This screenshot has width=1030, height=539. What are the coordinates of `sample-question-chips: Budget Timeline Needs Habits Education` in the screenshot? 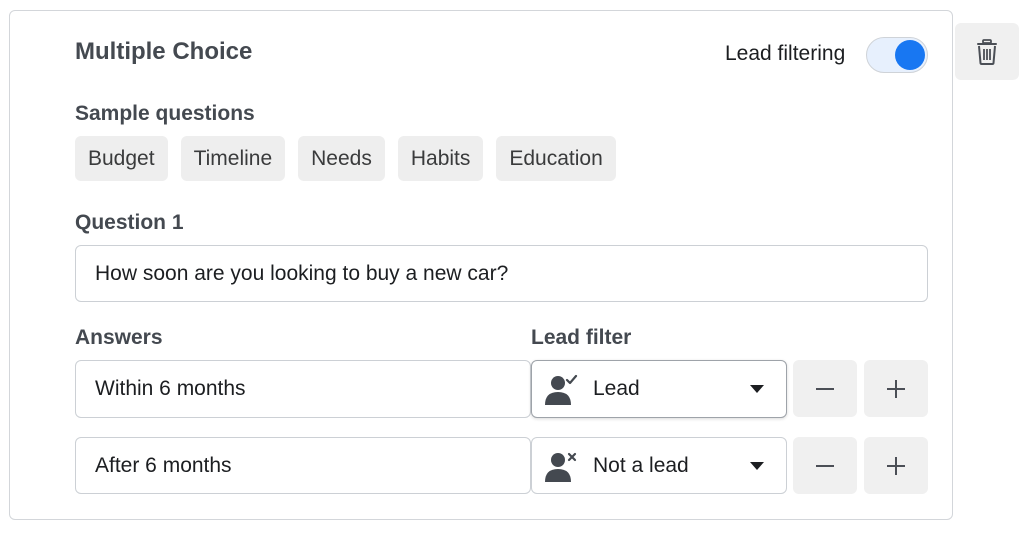 It's located at (345, 158).